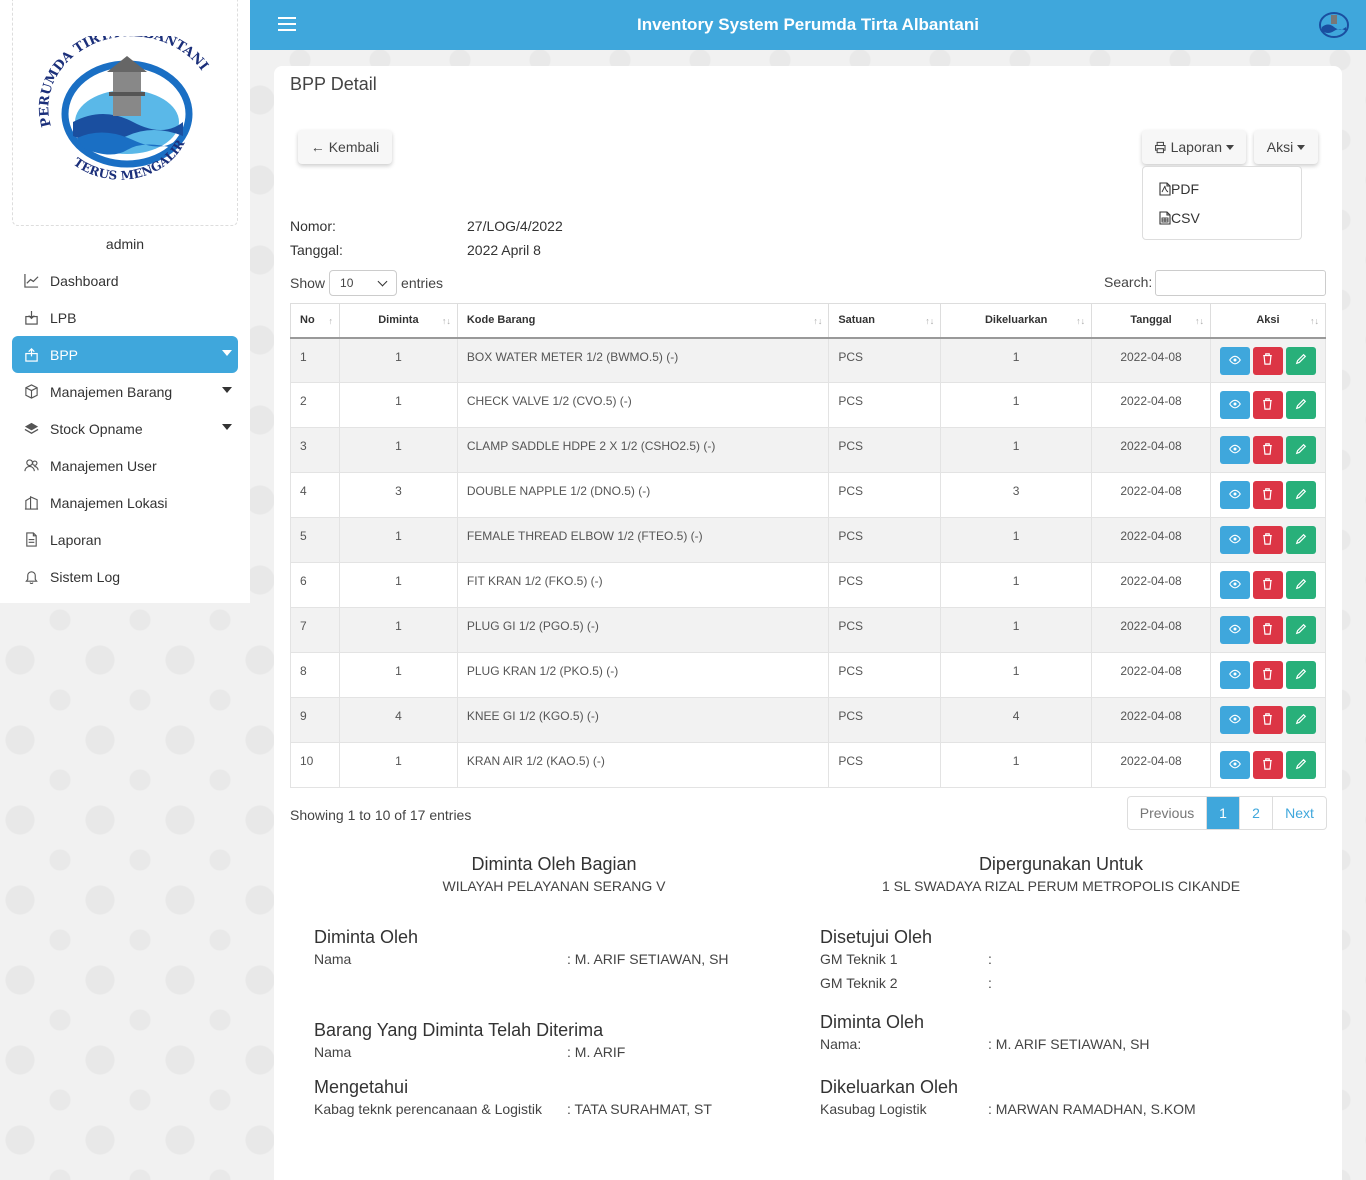 Image resolution: width=1366 pixels, height=1180 pixels. Describe the element at coordinates (313, 226) in the screenshot. I see `nomor-label: Nomor:` at that location.